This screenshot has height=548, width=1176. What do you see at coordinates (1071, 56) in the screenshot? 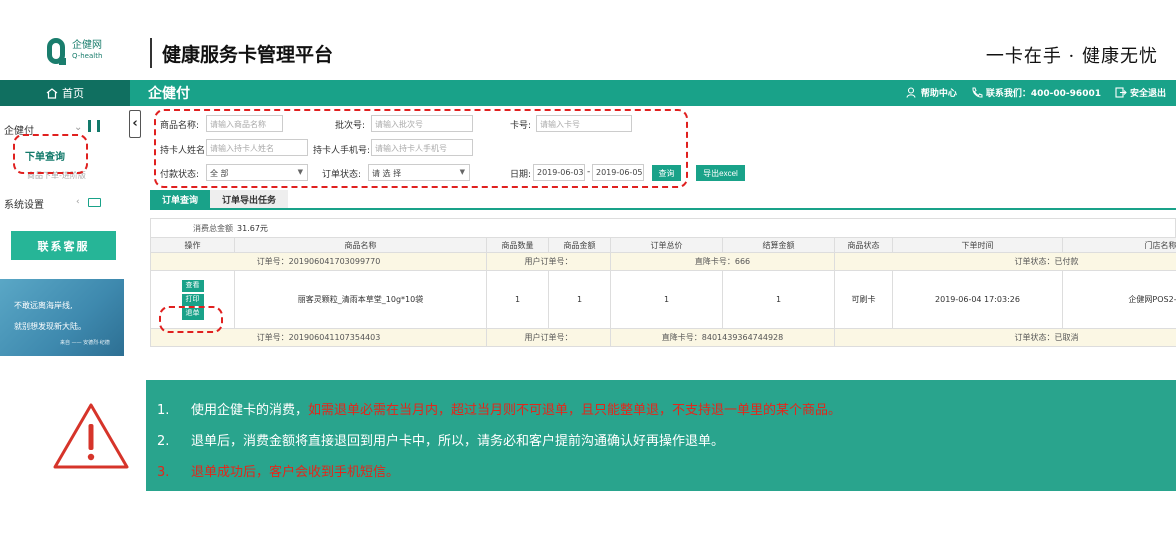
I see `slogan: 一卡在手 · 健康无忧` at bounding box center [1071, 56].